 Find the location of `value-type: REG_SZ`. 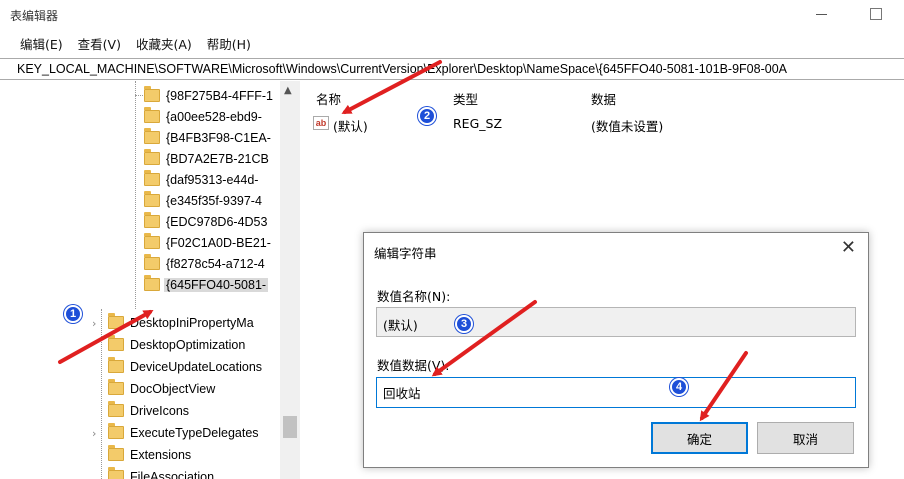

value-type: REG_SZ is located at coordinates (478, 123).